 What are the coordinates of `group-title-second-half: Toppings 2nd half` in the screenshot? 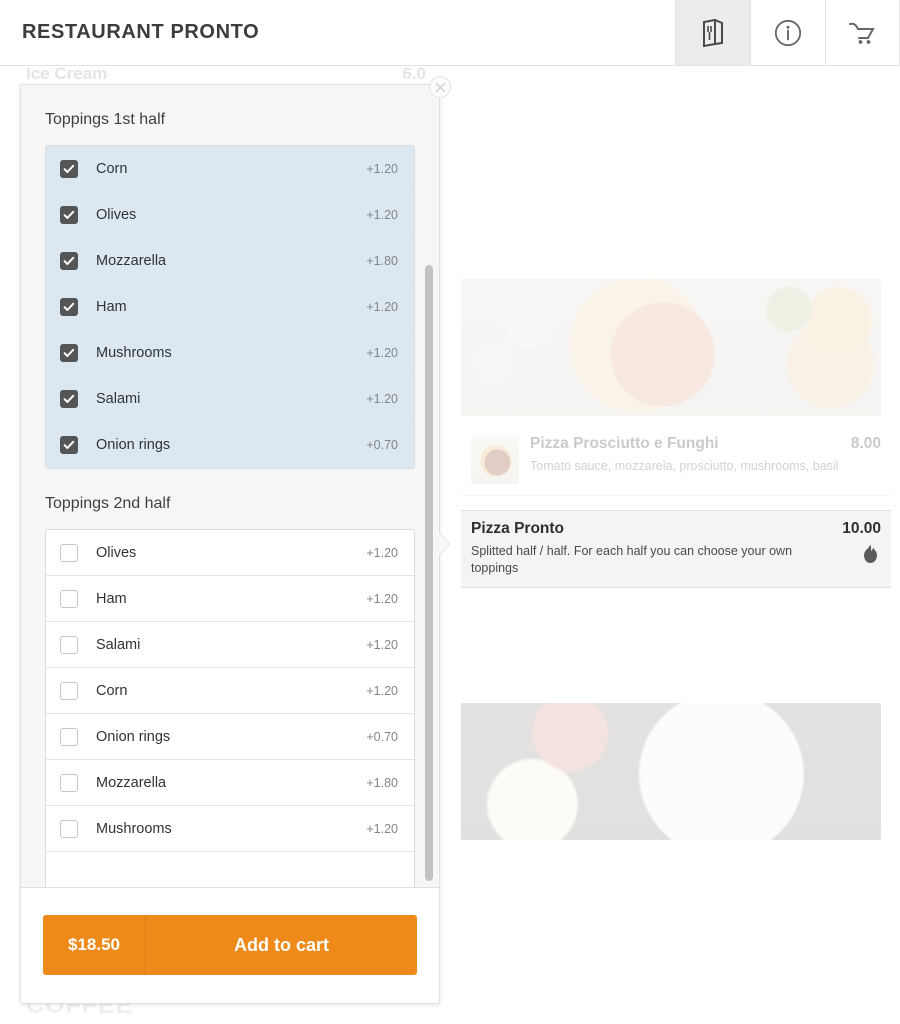 It's located at (108, 503).